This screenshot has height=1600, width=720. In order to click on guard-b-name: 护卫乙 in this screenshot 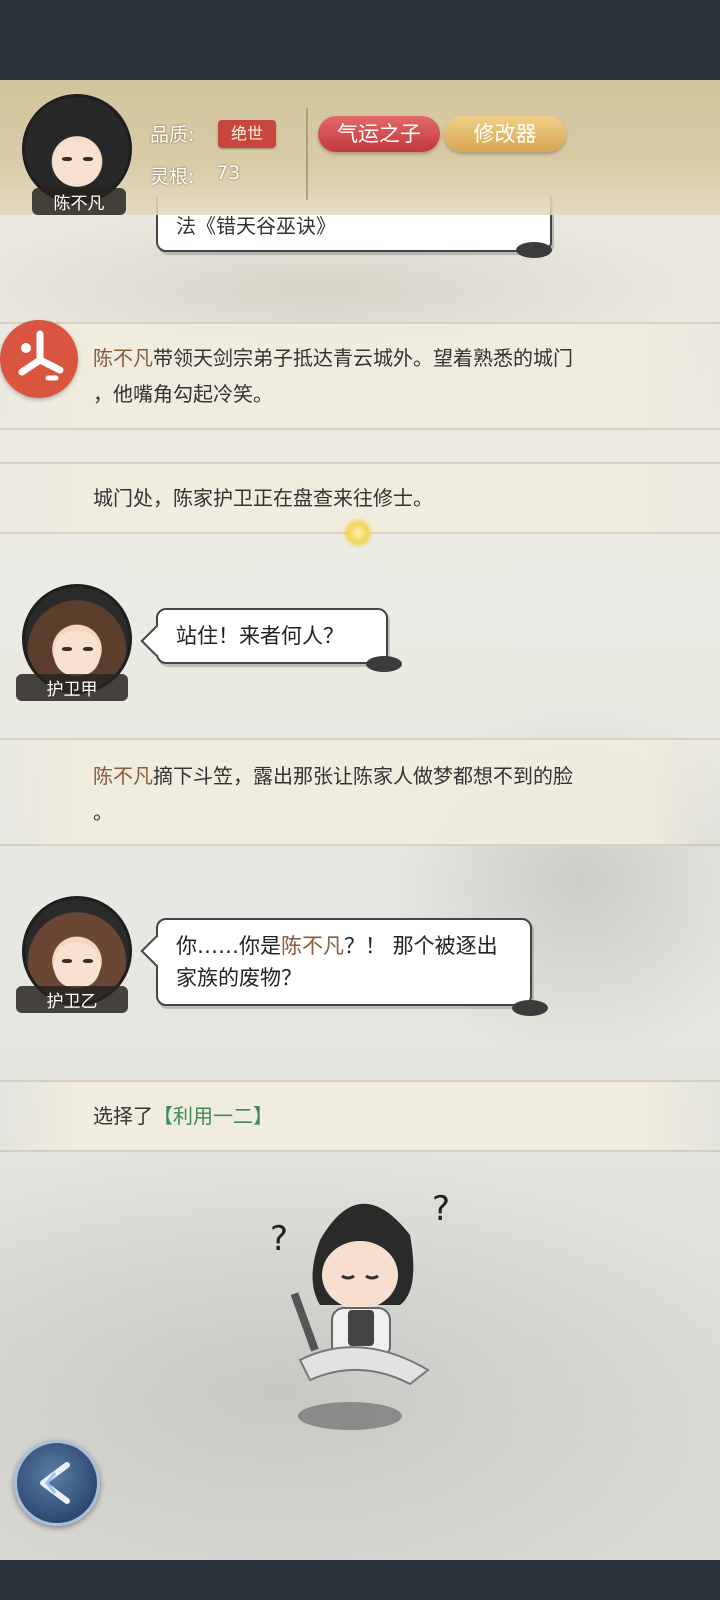, I will do `click(72, 999)`.